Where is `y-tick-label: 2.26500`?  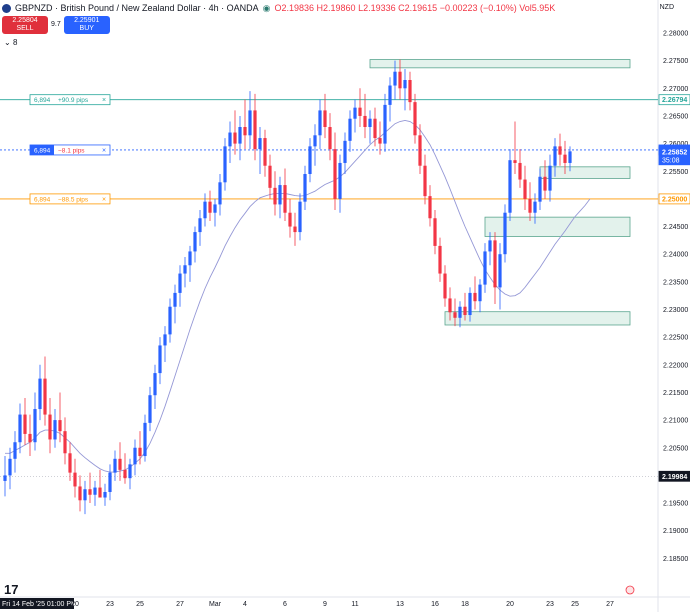 y-tick-label: 2.26500 is located at coordinates (675, 116).